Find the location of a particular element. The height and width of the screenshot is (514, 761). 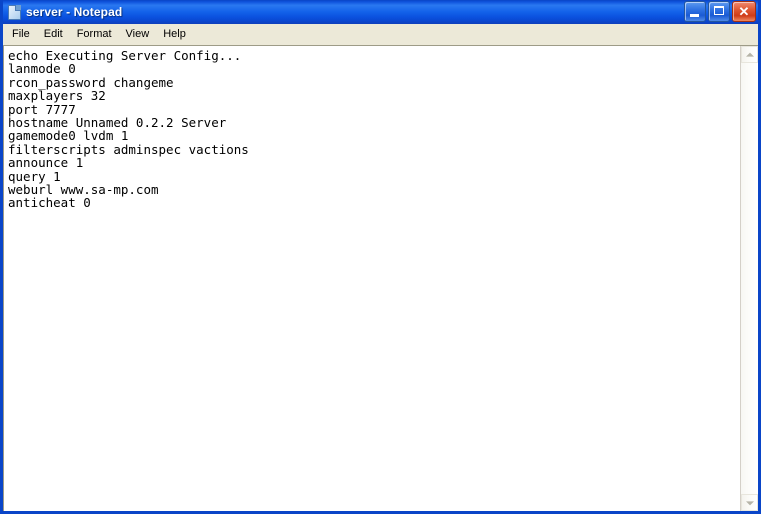

caption-button-group: ✕ is located at coordinates (720, 11).